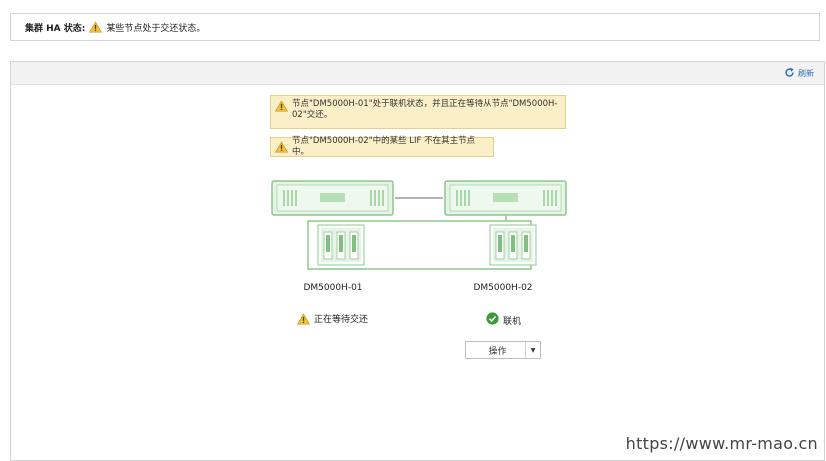 The height and width of the screenshot is (461, 826). I want to click on actions-dropdown-button: 操作 ▼, so click(503, 350).